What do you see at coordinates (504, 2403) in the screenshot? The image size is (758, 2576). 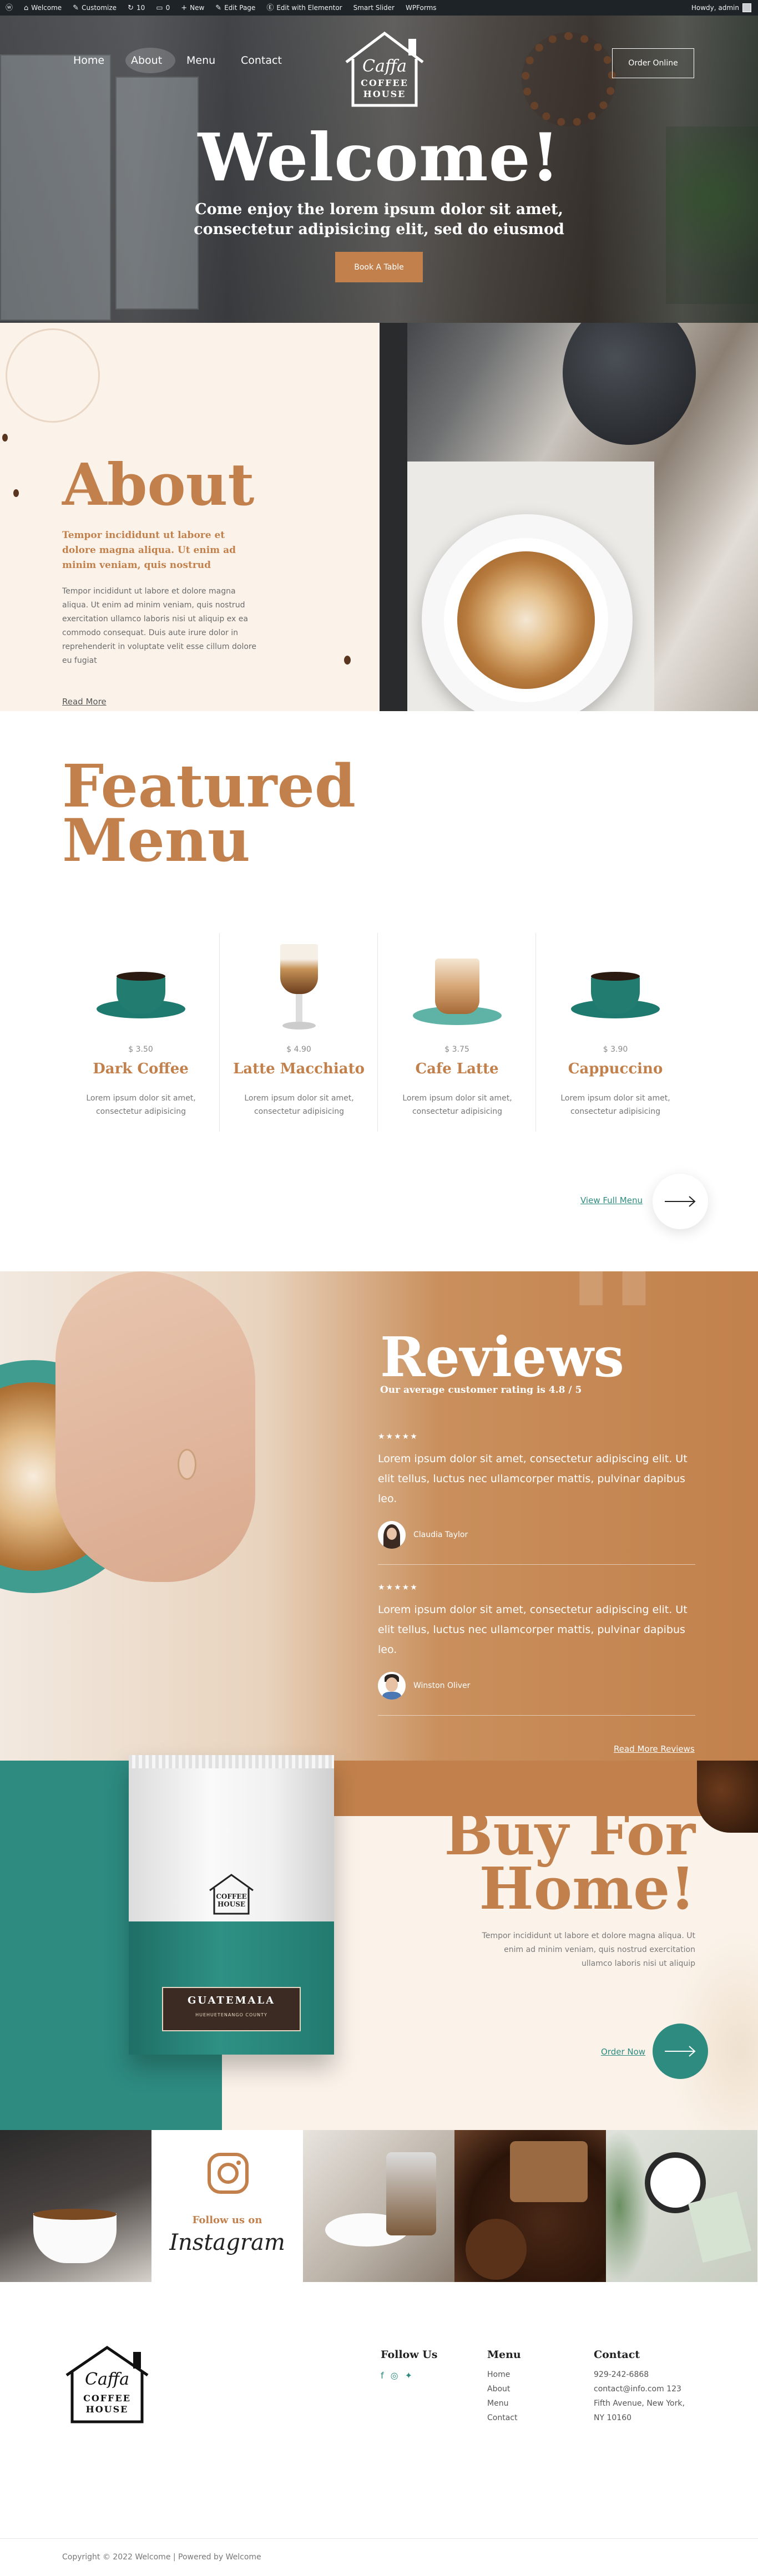 I see `footer-menu-item: Menu` at bounding box center [504, 2403].